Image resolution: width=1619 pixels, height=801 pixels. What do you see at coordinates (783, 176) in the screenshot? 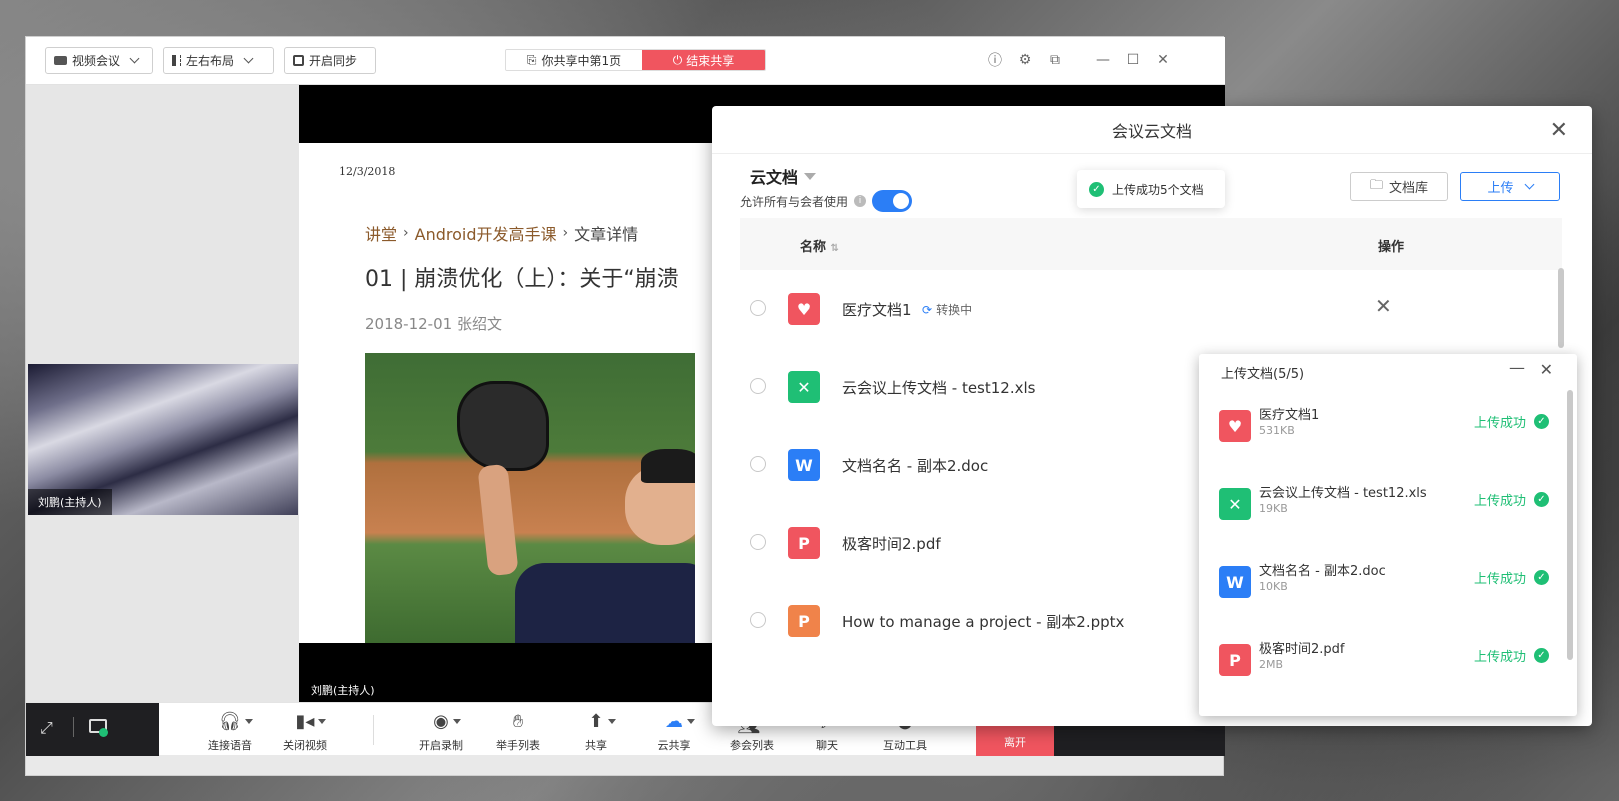
I see `section-title: 云文档` at bounding box center [783, 176].